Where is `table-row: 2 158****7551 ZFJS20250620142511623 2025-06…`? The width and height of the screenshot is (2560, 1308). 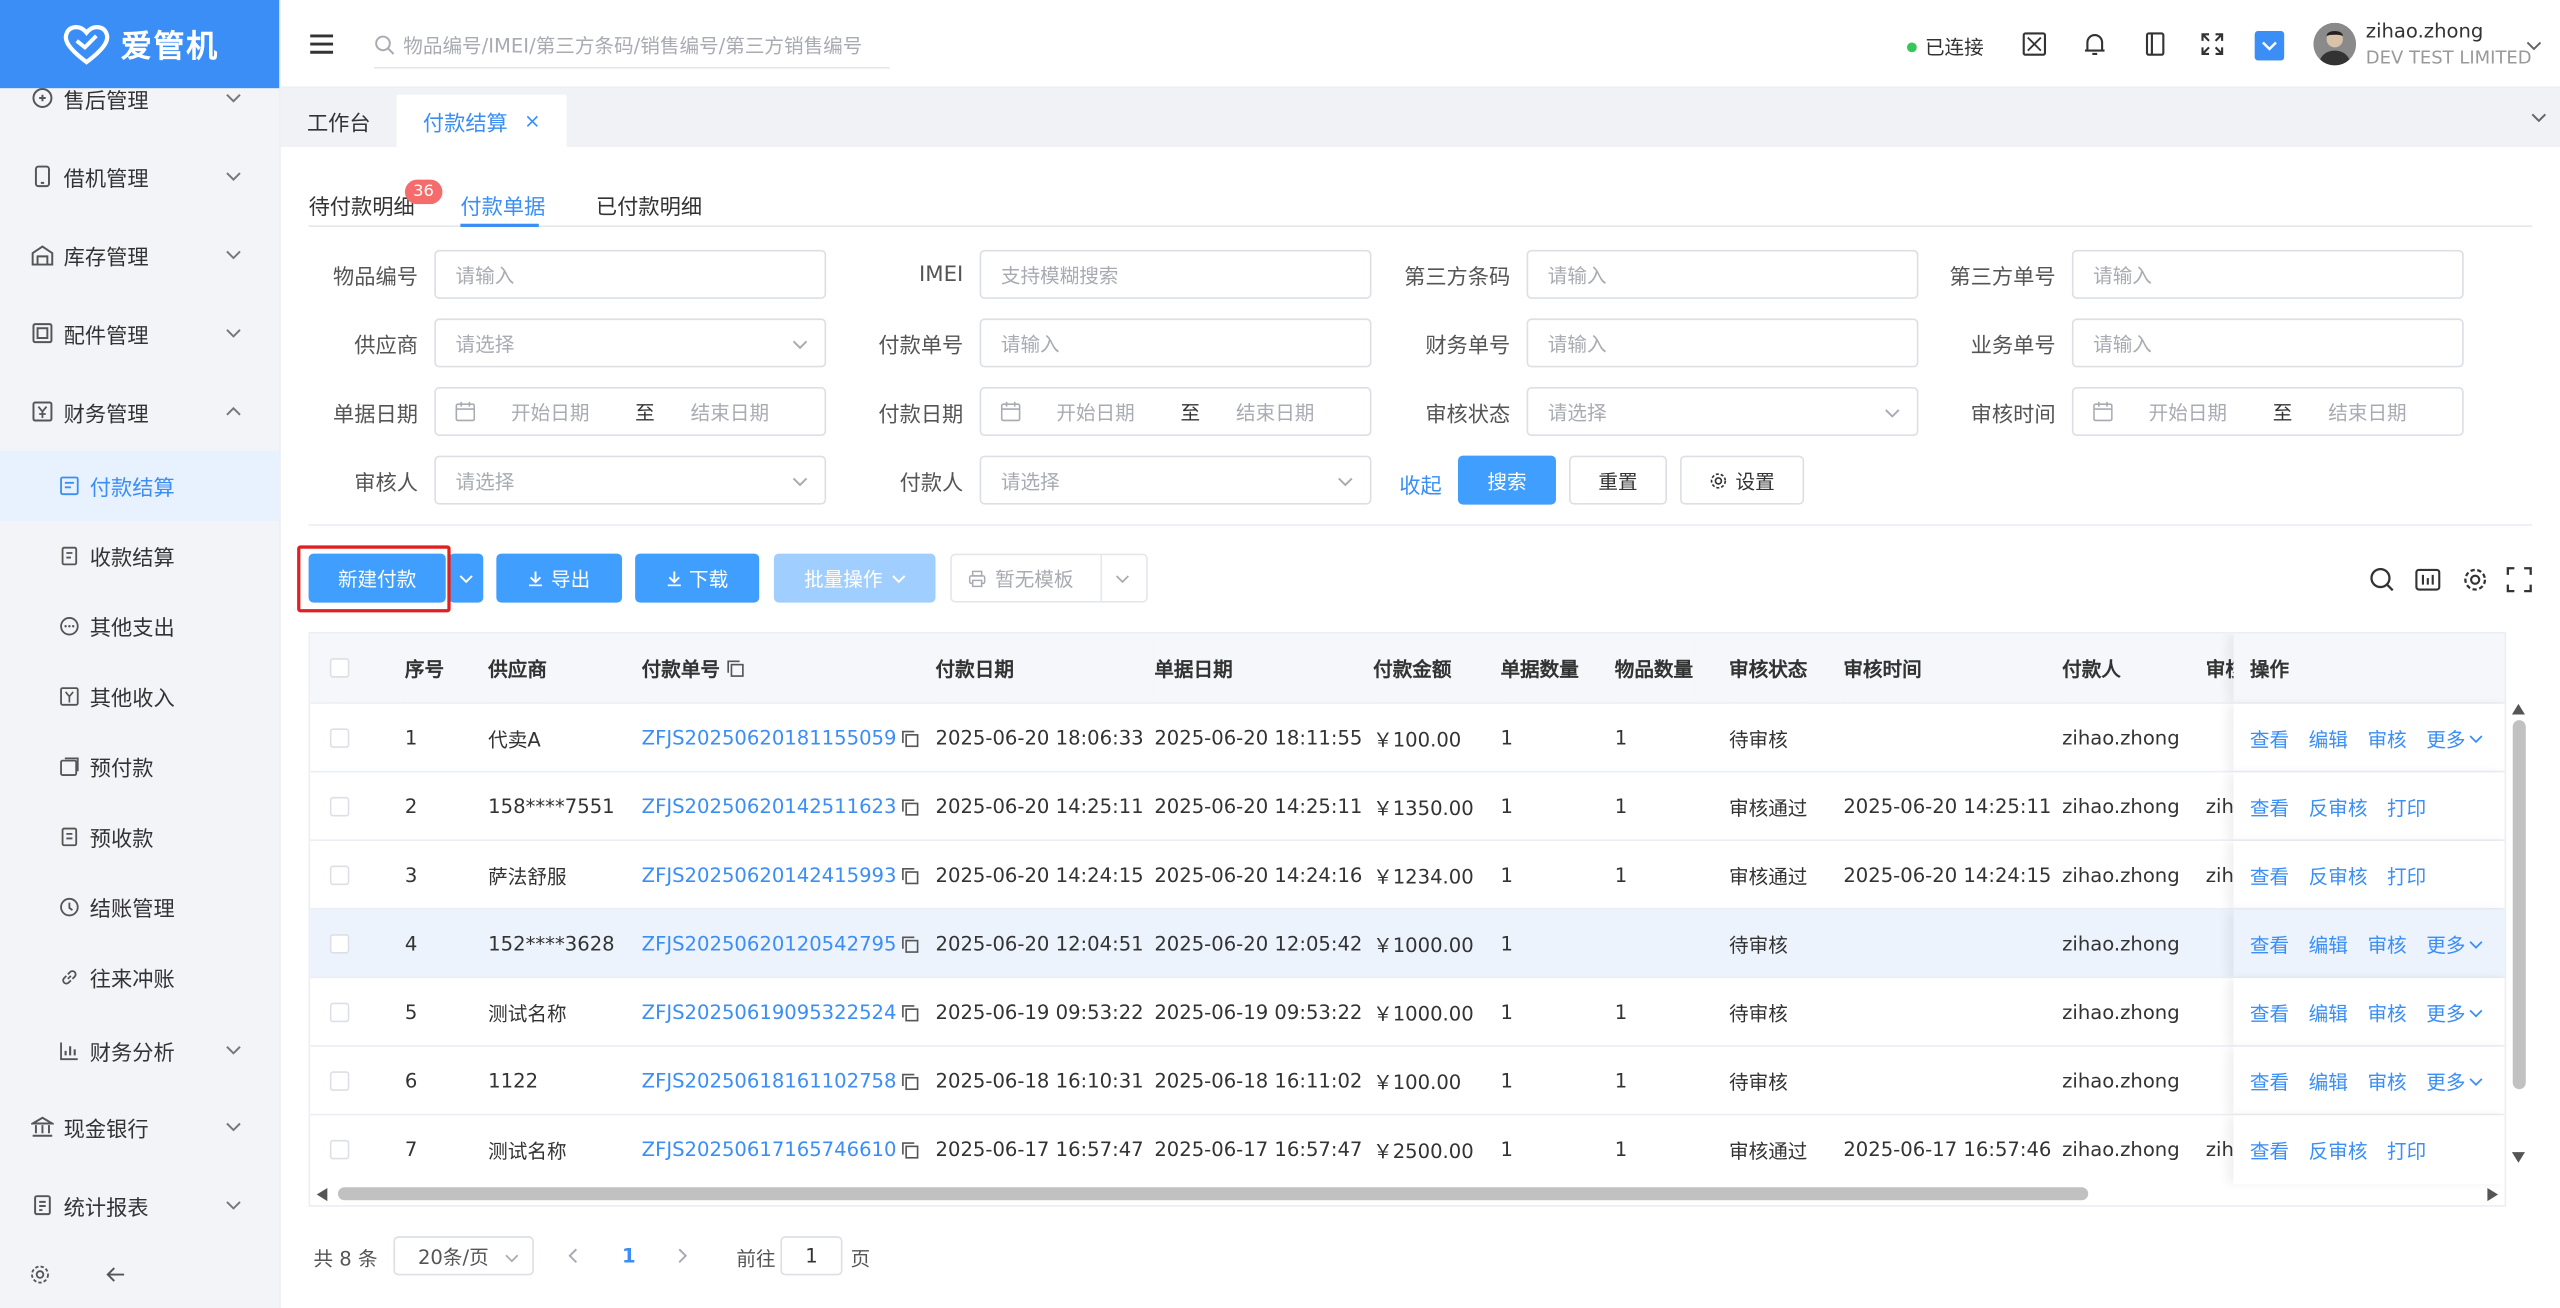
table-row: 2 158****7551 ZFJS20250620142511623 2025-06… is located at coordinates (1407, 805).